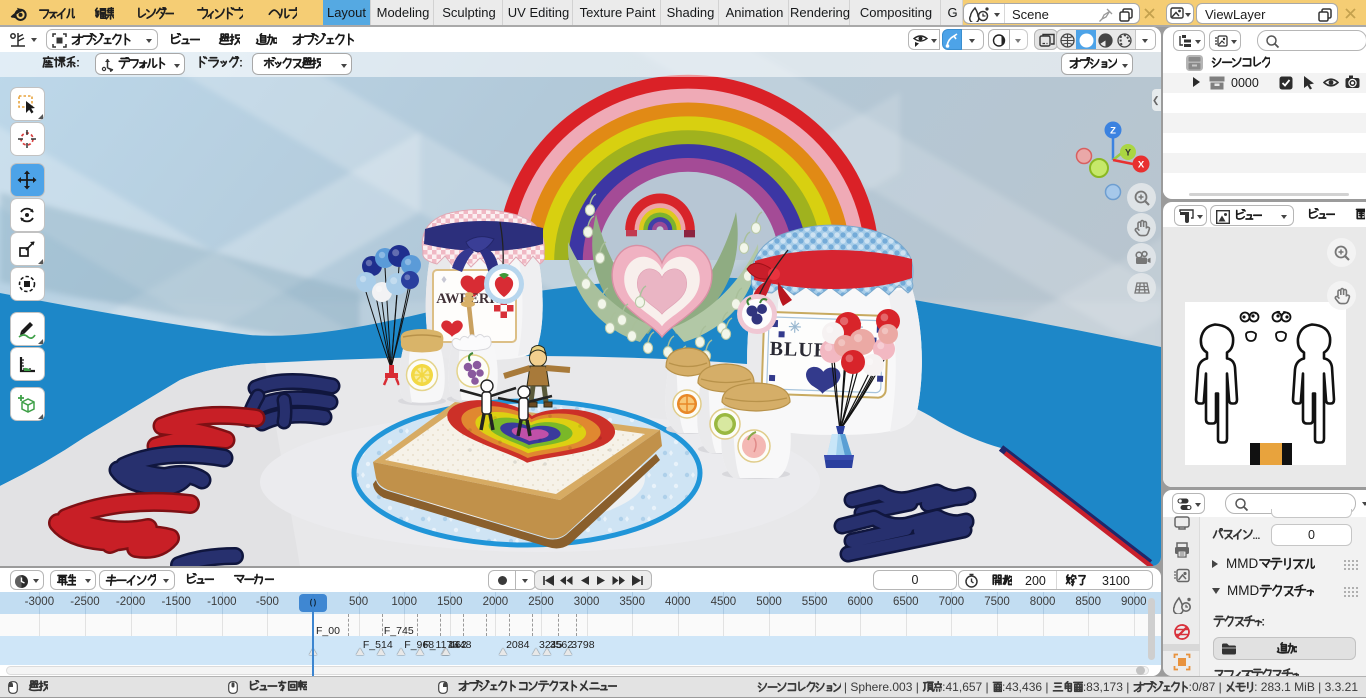  I want to click on svg-text: Z, so click(1113, 131).